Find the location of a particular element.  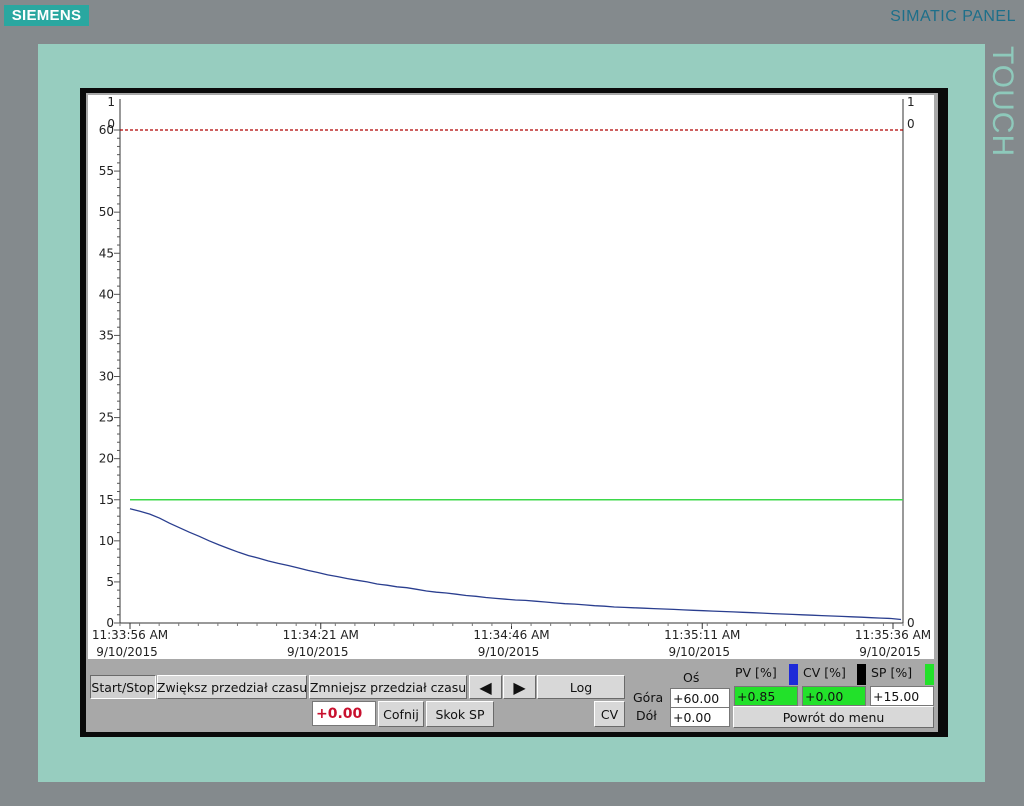

touch-label: TOUCH is located at coordinates (1002, 102).